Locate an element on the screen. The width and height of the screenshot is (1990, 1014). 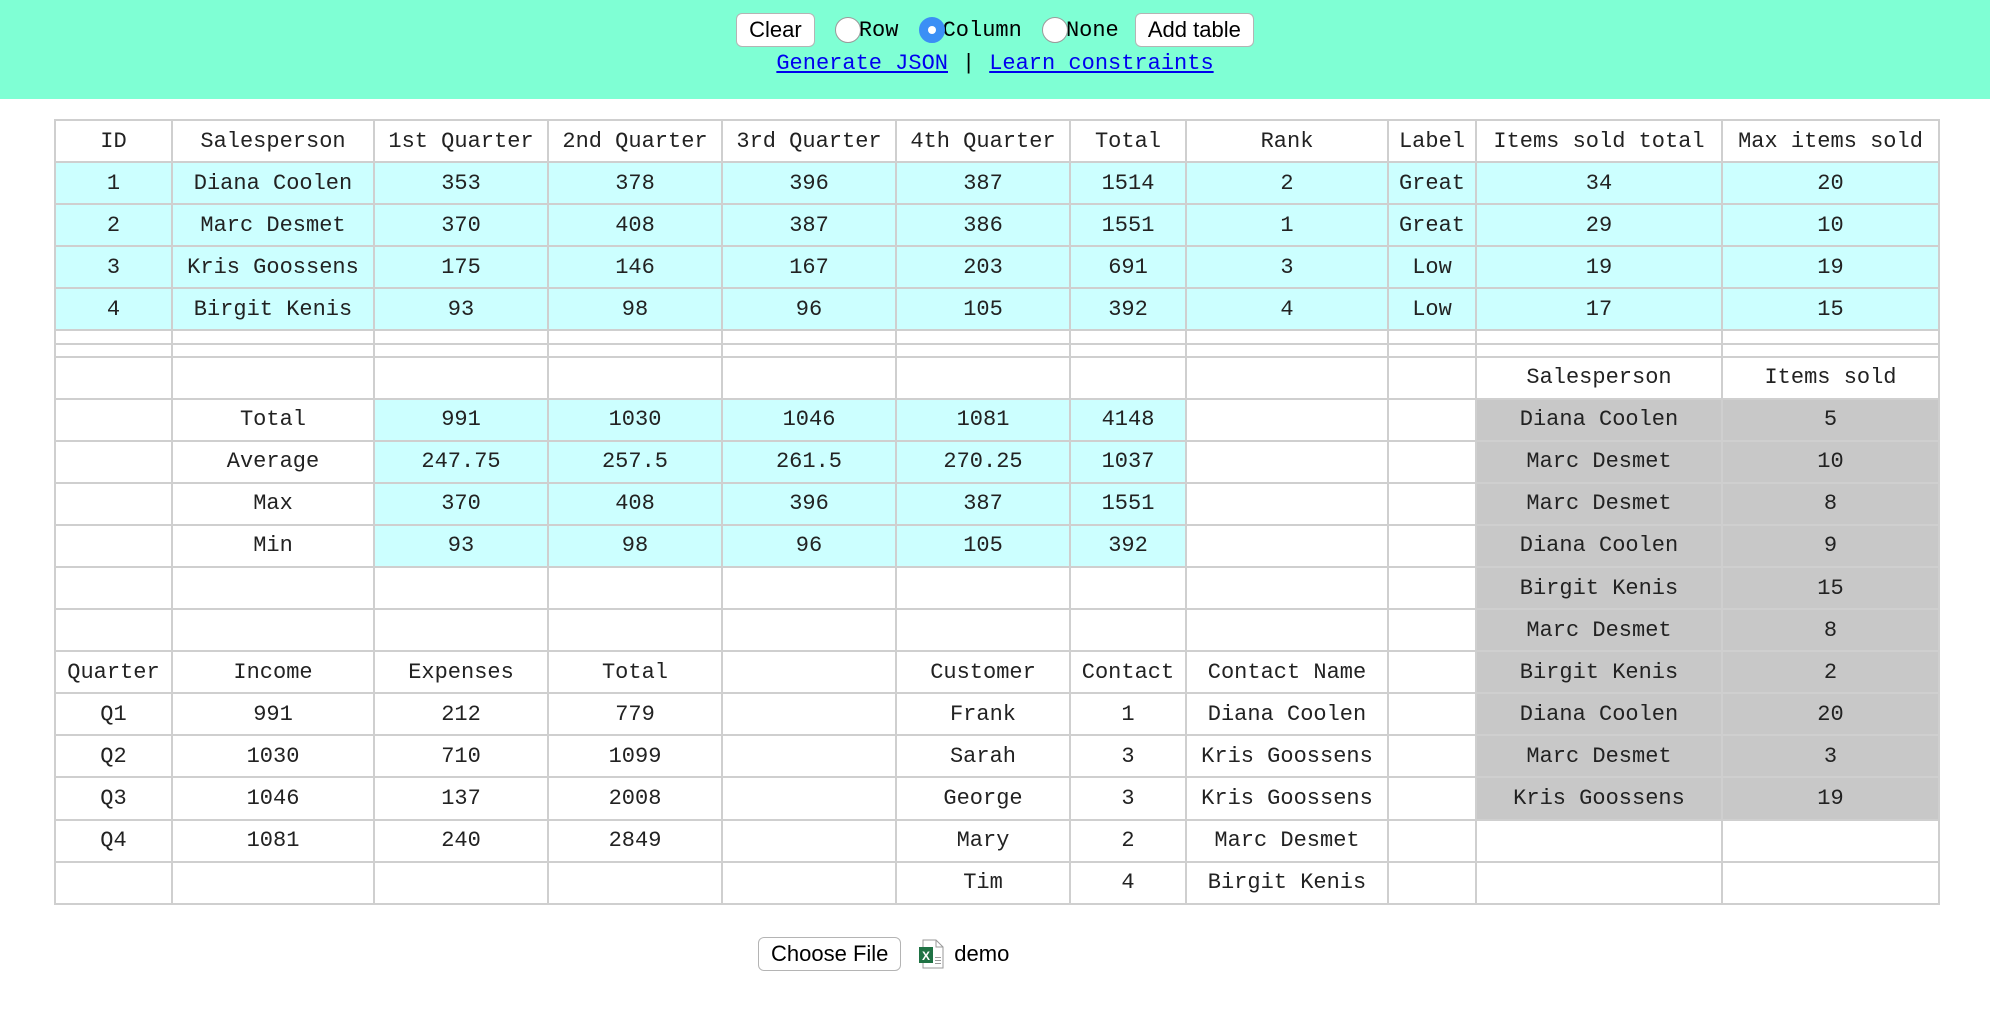
cell: 4148 is located at coordinates (1128, 419).